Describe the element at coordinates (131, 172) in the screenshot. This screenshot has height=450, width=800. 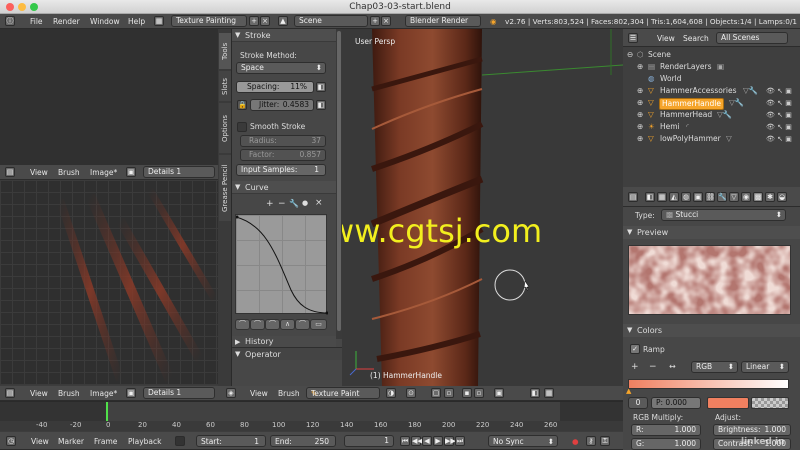
I see `image-browse-icon: ▣` at that location.